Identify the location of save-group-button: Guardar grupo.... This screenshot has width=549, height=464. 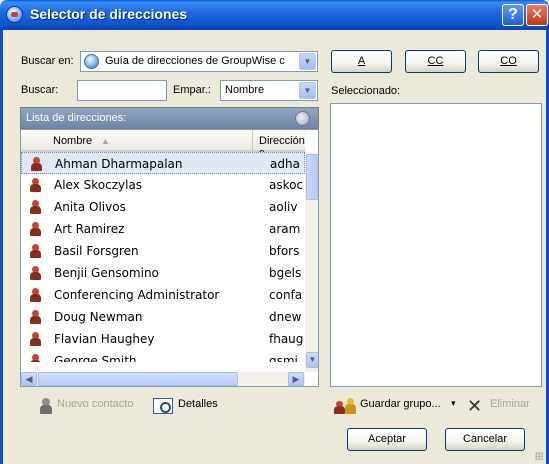
(400, 404).